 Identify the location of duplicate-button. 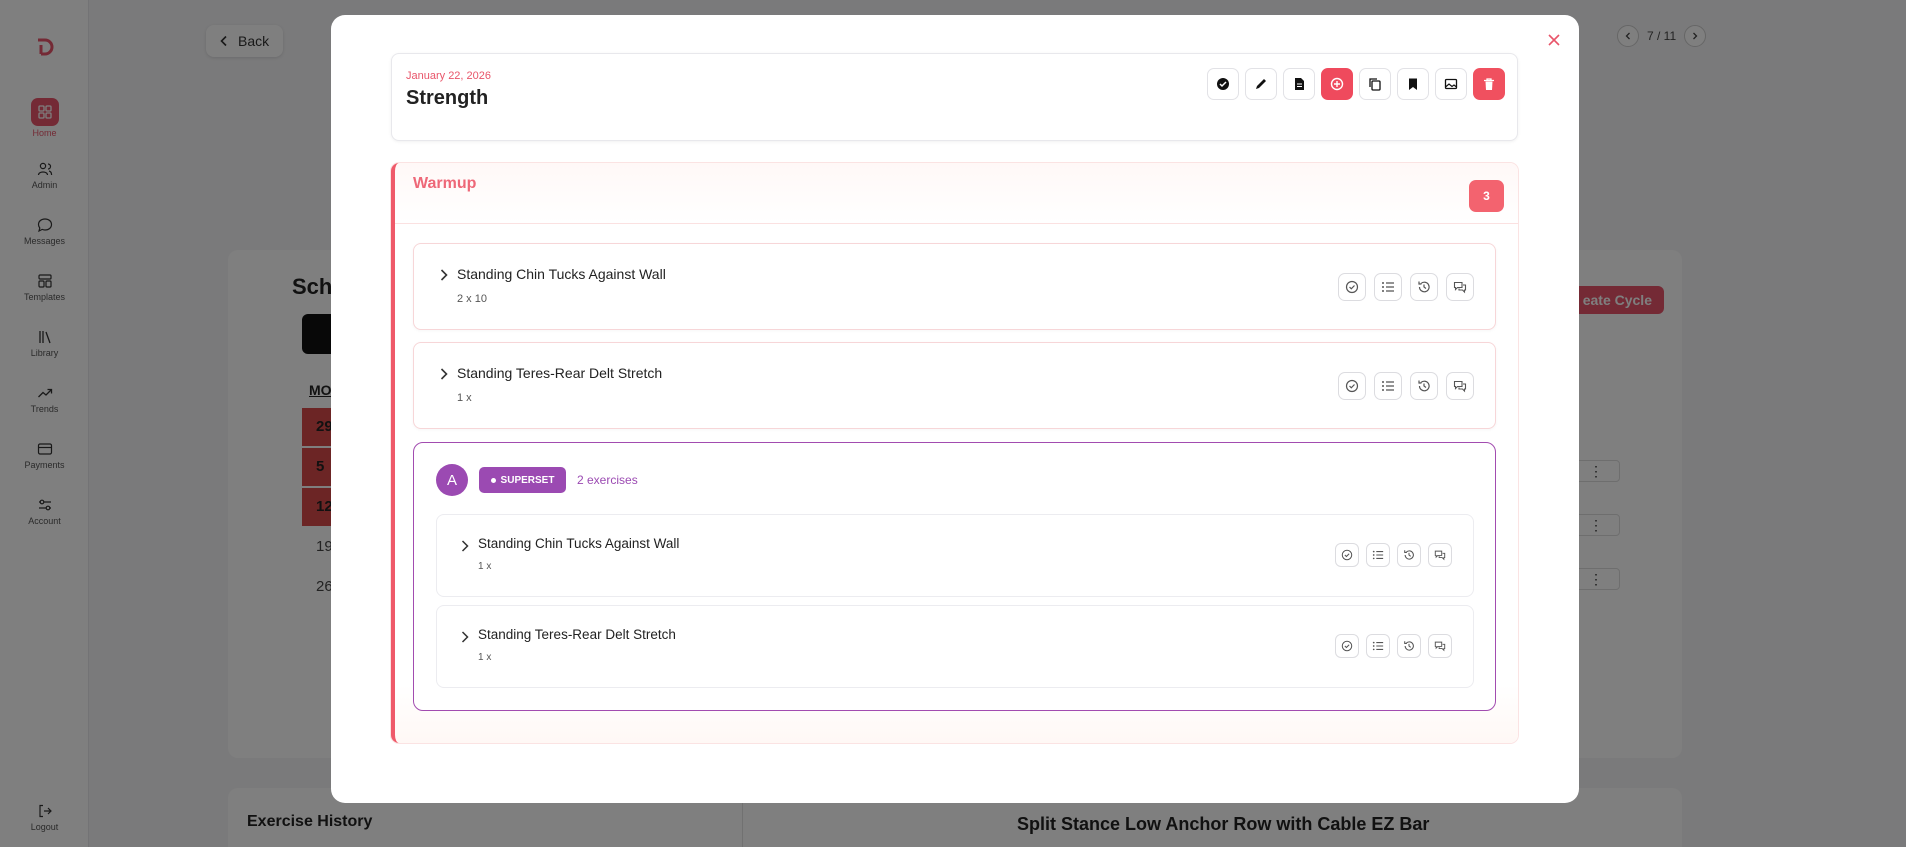
(1375, 84).